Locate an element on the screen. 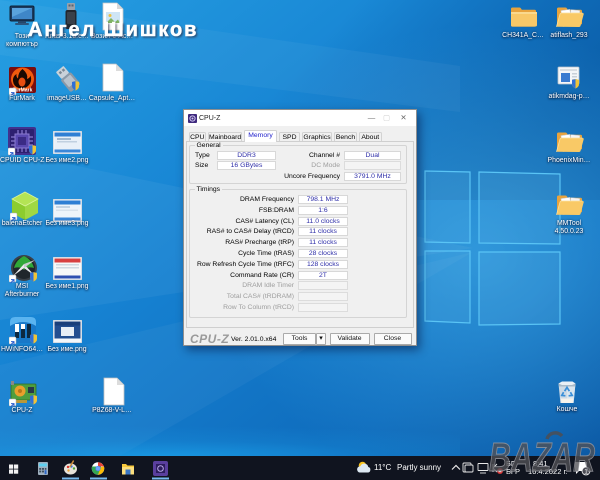 This screenshot has height=480, width=600. svg-text: BAZAR is located at coordinates (542, 457).